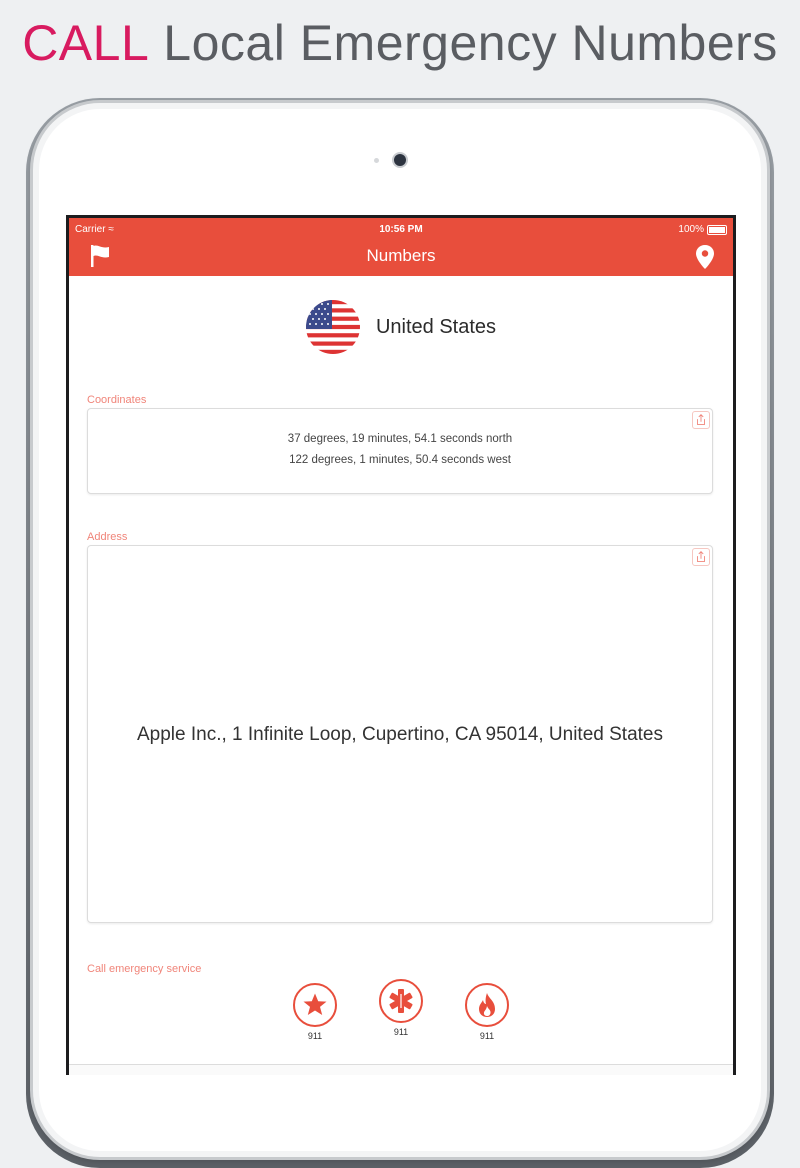 Image resolution: width=800 pixels, height=1168 pixels. I want to click on medical-star-icon, so click(401, 1001).